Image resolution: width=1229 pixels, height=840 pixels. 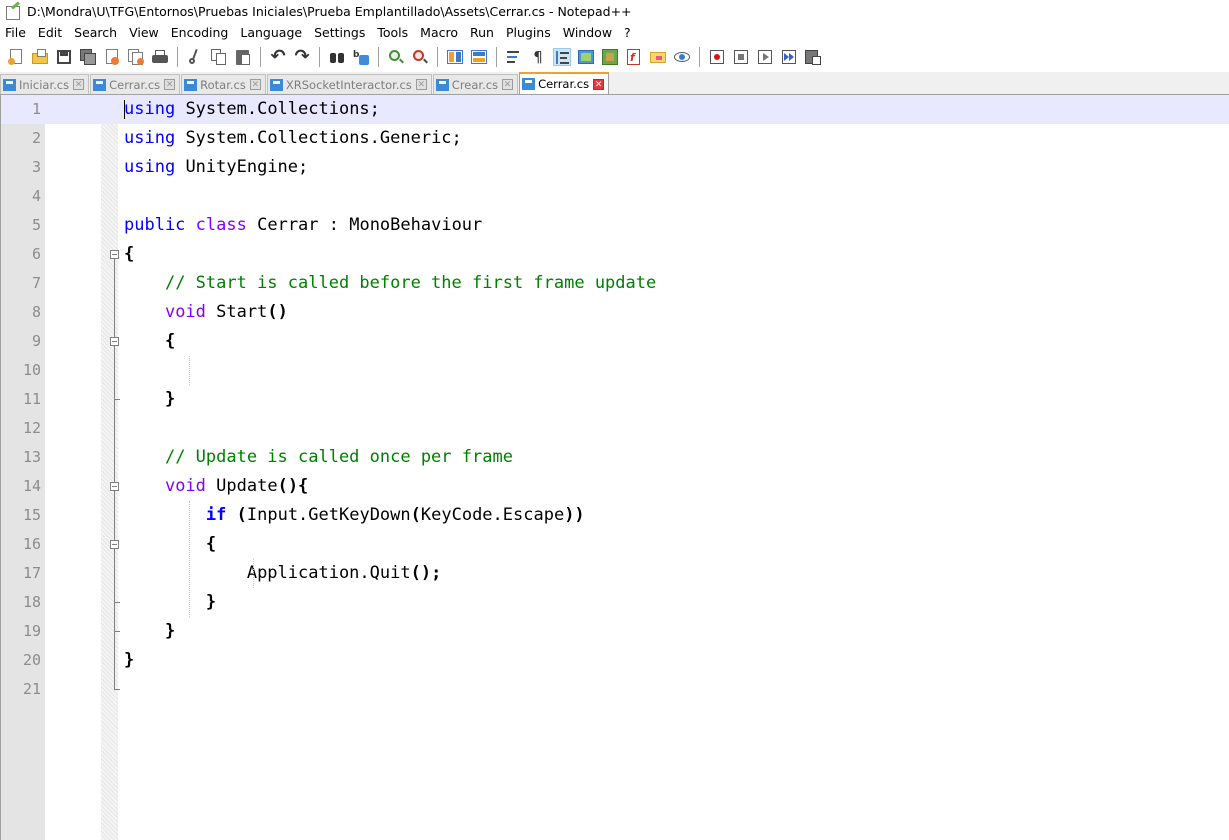 What do you see at coordinates (741, 57) in the screenshot?
I see `stop-record-icon` at bounding box center [741, 57].